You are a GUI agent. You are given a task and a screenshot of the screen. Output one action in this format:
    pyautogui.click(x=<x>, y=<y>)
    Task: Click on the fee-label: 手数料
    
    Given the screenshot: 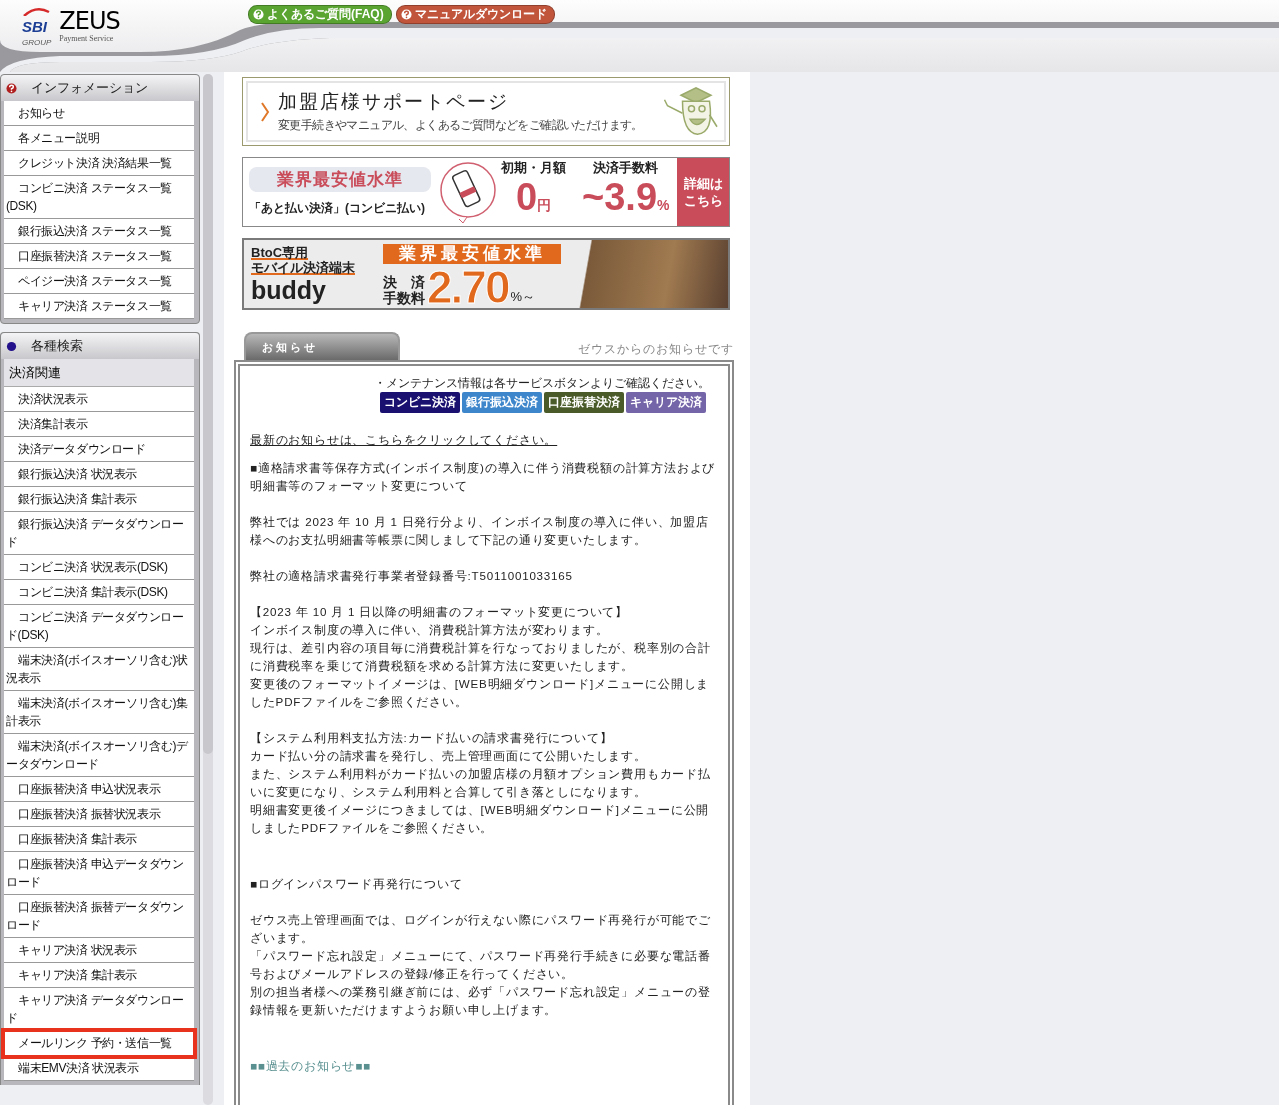 What is the action you would take?
    pyautogui.click(x=404, y=298)
    